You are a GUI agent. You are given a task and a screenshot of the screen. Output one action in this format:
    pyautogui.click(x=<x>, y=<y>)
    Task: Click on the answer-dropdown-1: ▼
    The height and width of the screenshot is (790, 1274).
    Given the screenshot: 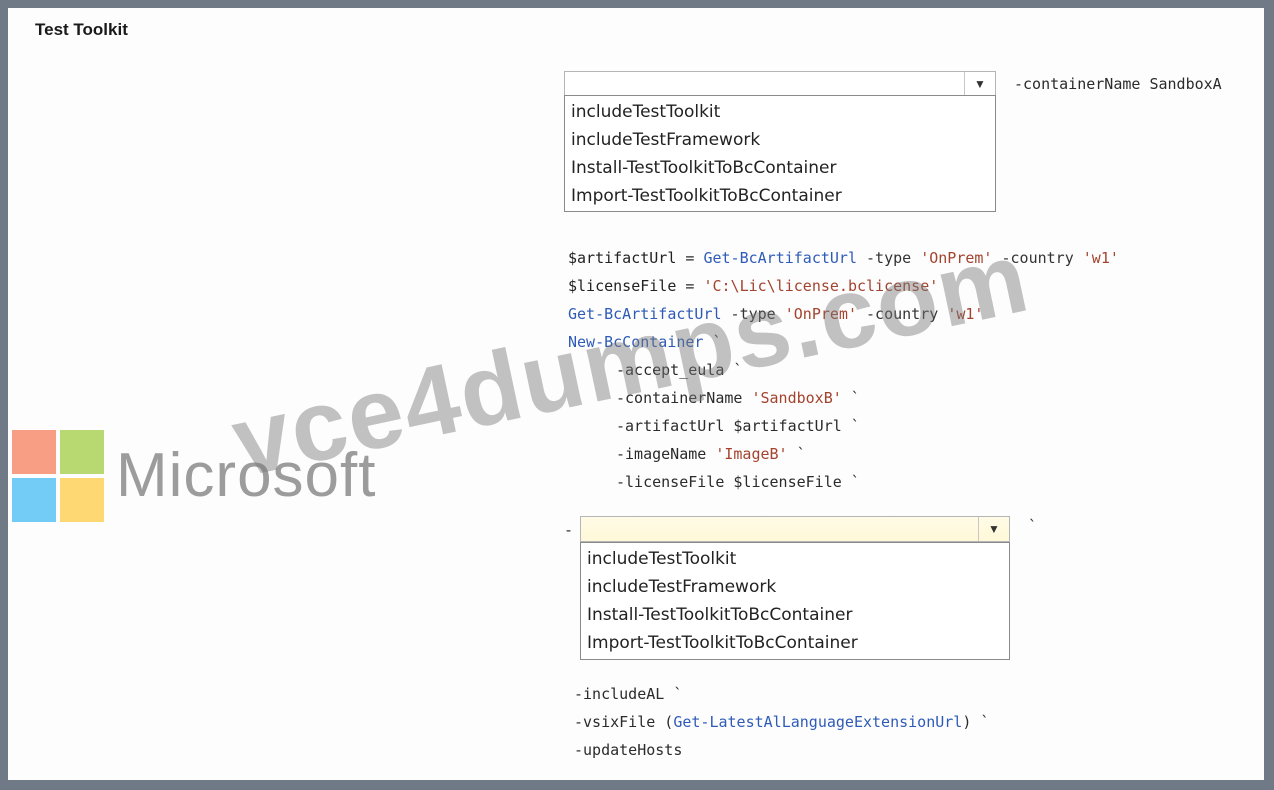 What is the action you would take?
    pyautogui.click(x=780, y=84)
    